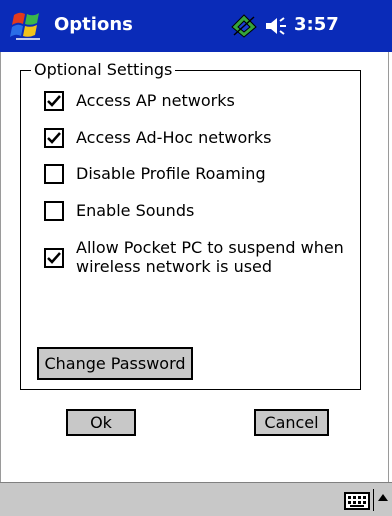  What do you see at coordinates (196, 499) in the screenshot?
I see `command-bar` at bounding box center [196, 499].